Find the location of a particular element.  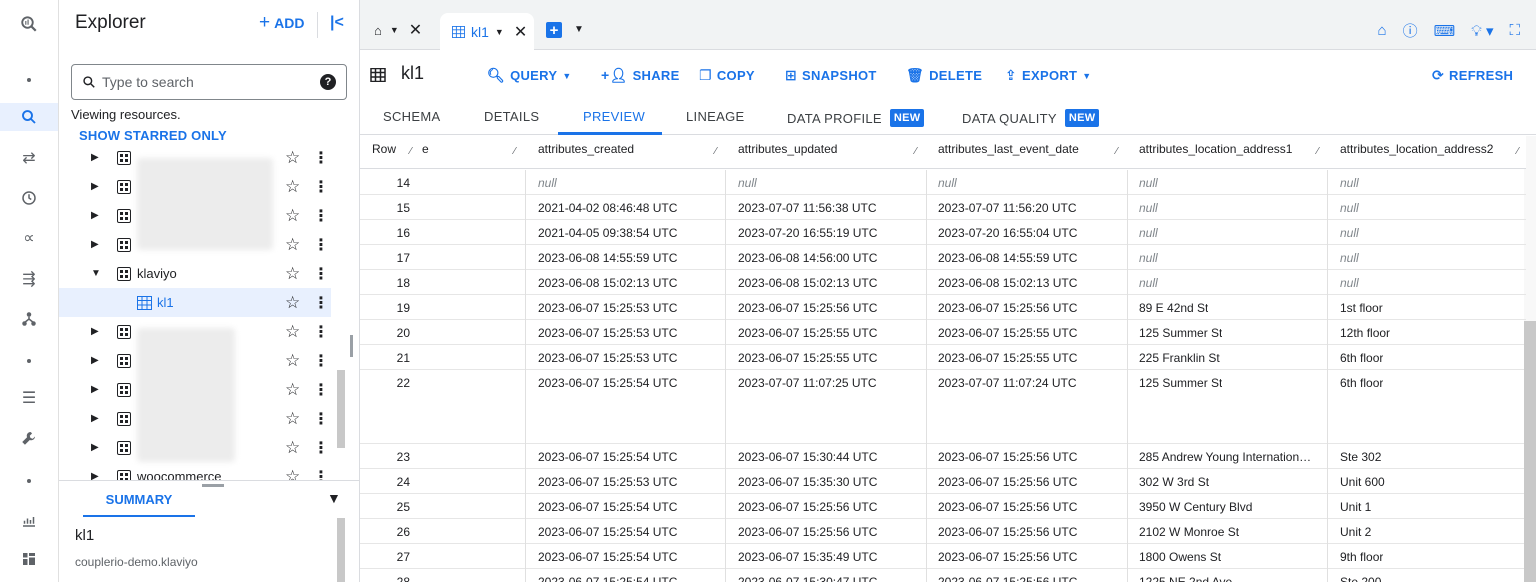

tree-scrollbar is located at coordinates (341, 409).